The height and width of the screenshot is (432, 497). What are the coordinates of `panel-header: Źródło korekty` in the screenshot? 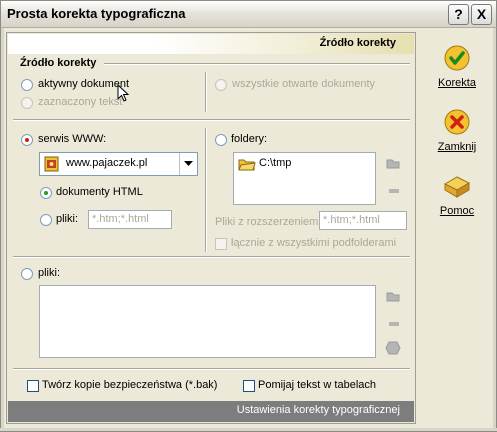 It's located at (211, 44).